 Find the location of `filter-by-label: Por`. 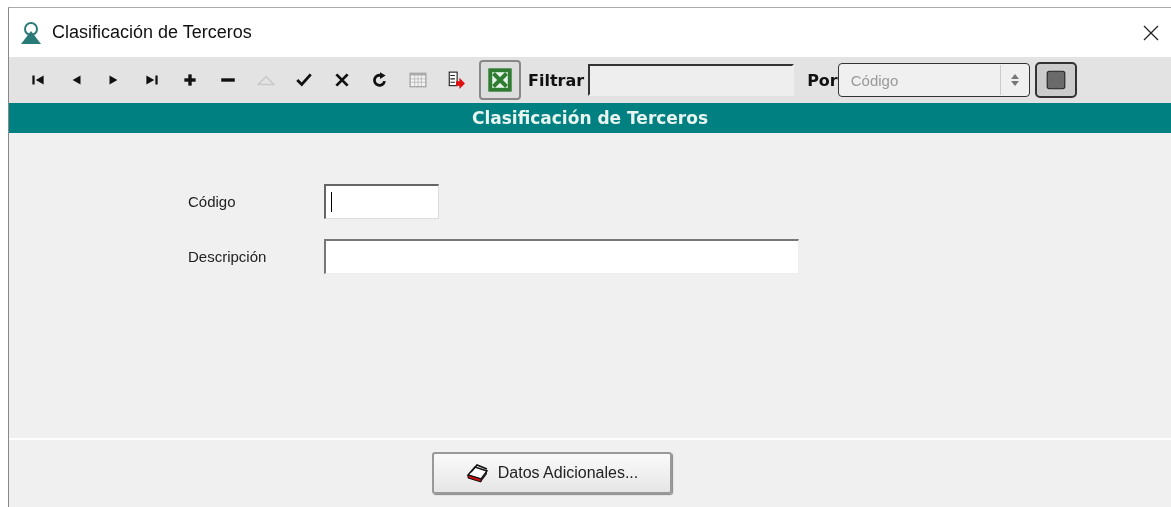

filter-by-label: Por is located at coordinates (822, 80).